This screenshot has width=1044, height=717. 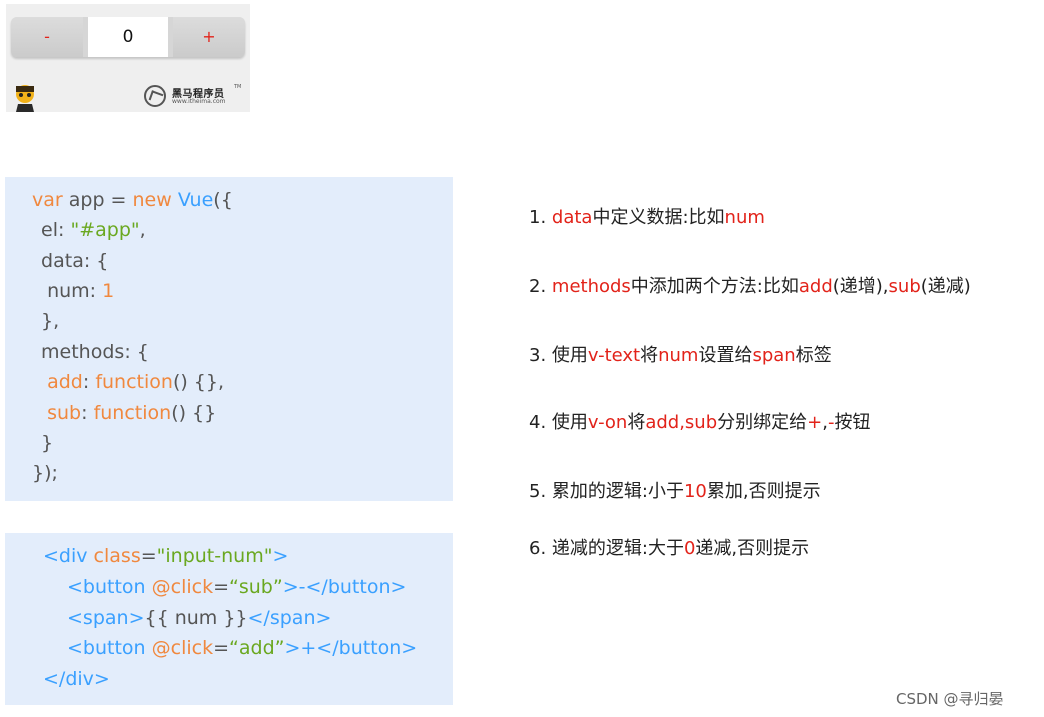 I want to click on mascot-icon, so click(x=25, y=98).